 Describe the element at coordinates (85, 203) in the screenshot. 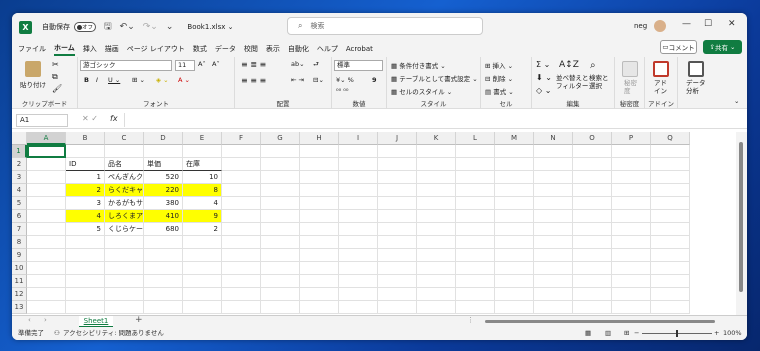

I see `cell-b5: 3` at that location.